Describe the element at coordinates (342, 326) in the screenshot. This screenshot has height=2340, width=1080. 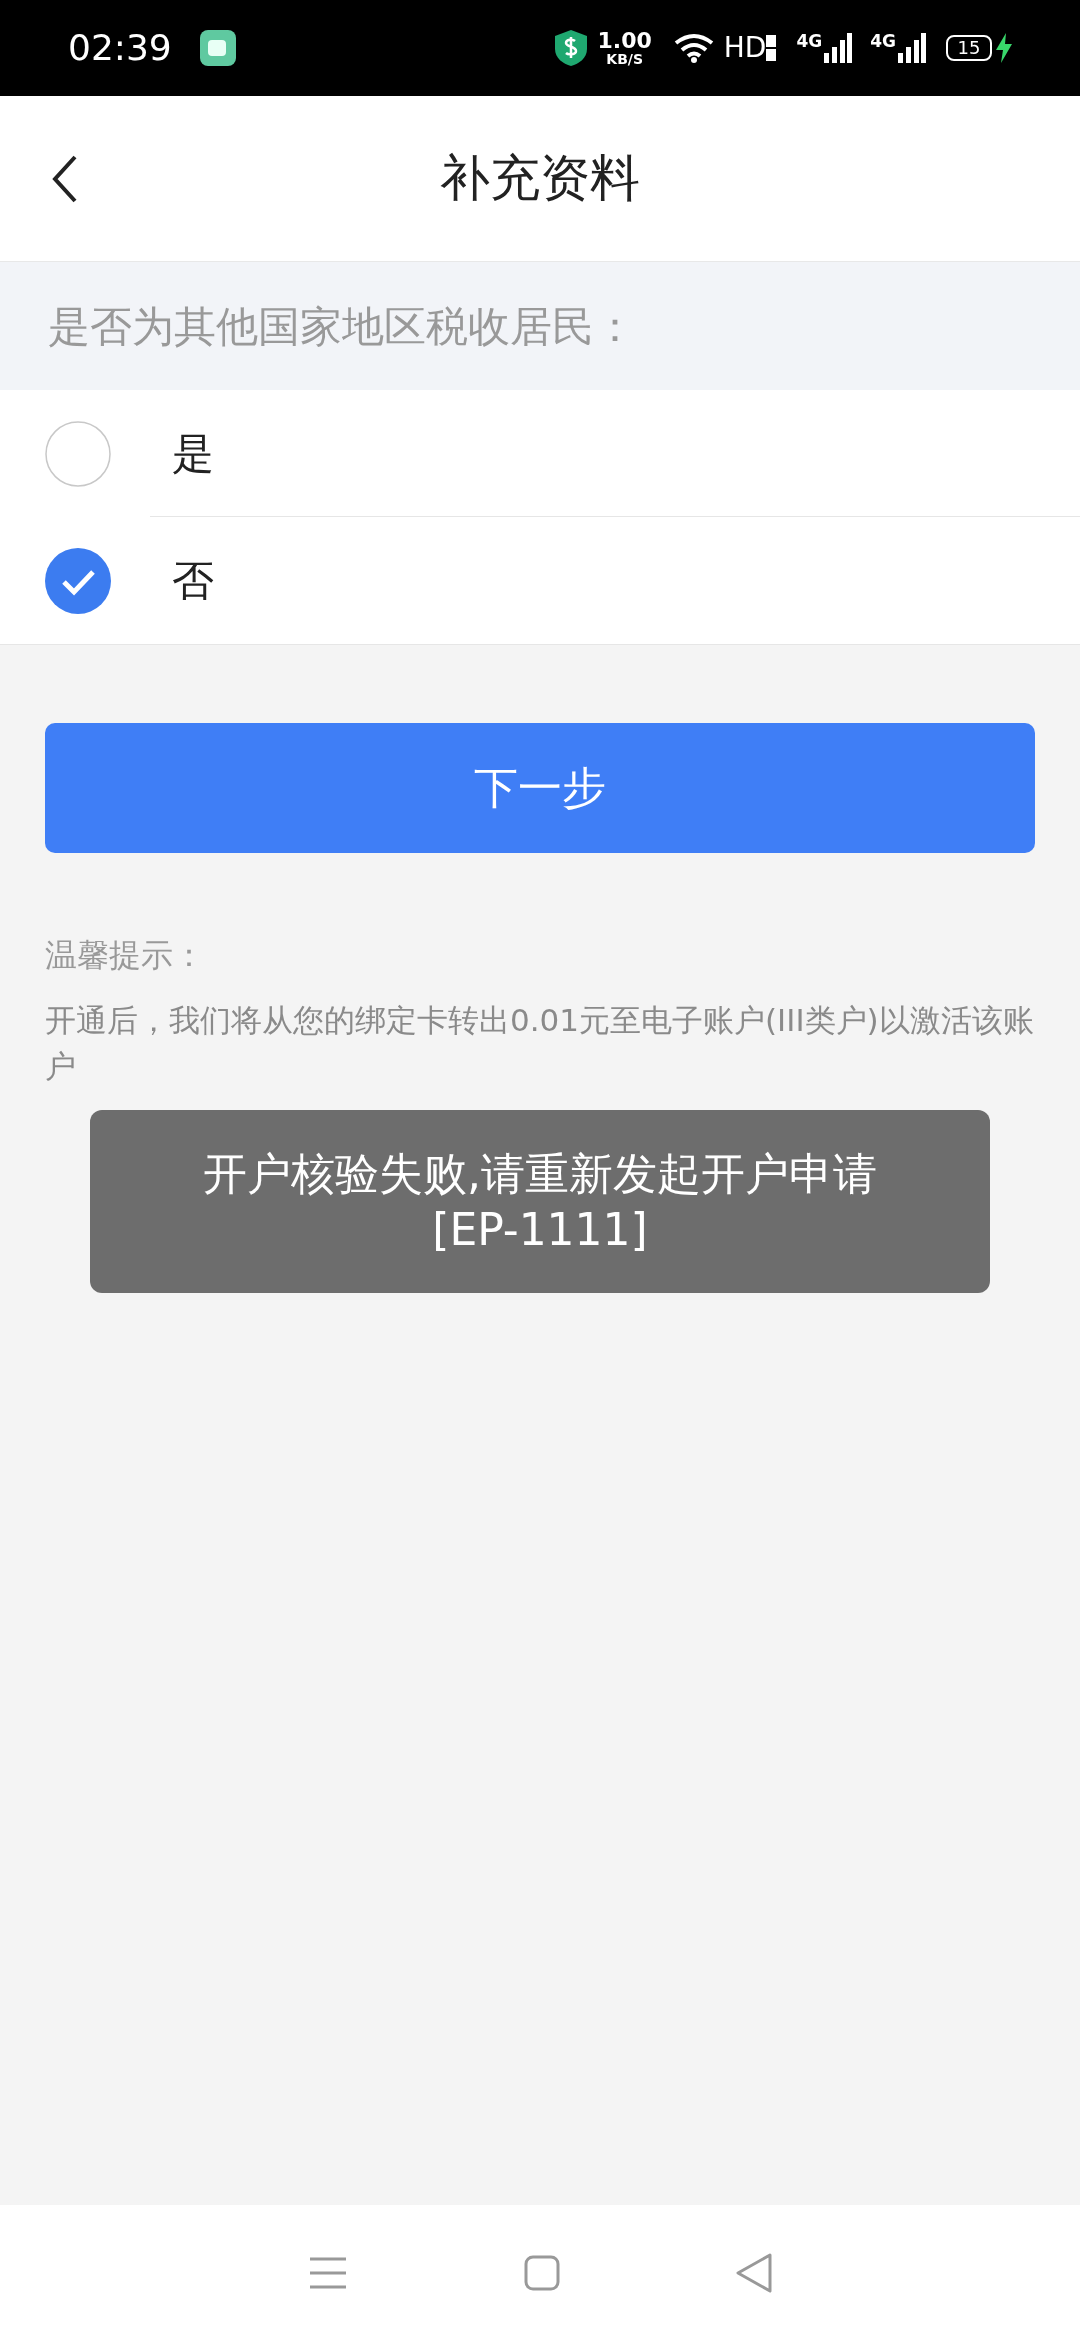
I see `question-label: 是否为其他国家地区税收居民：` at that location.